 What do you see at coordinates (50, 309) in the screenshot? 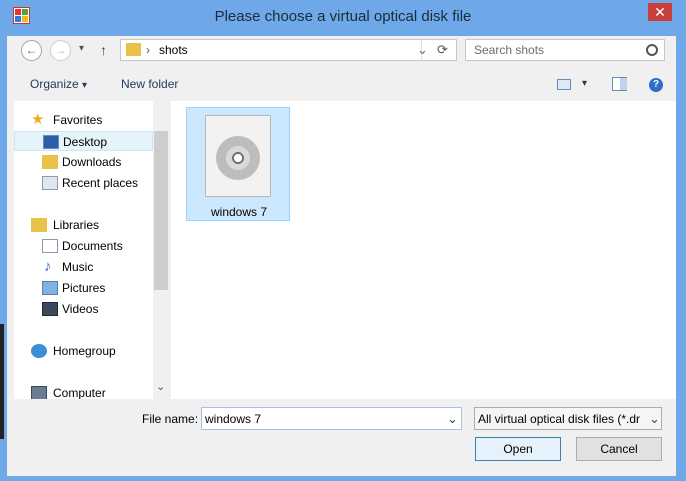
I see `videos-icon` at bounding box center [50, 309].